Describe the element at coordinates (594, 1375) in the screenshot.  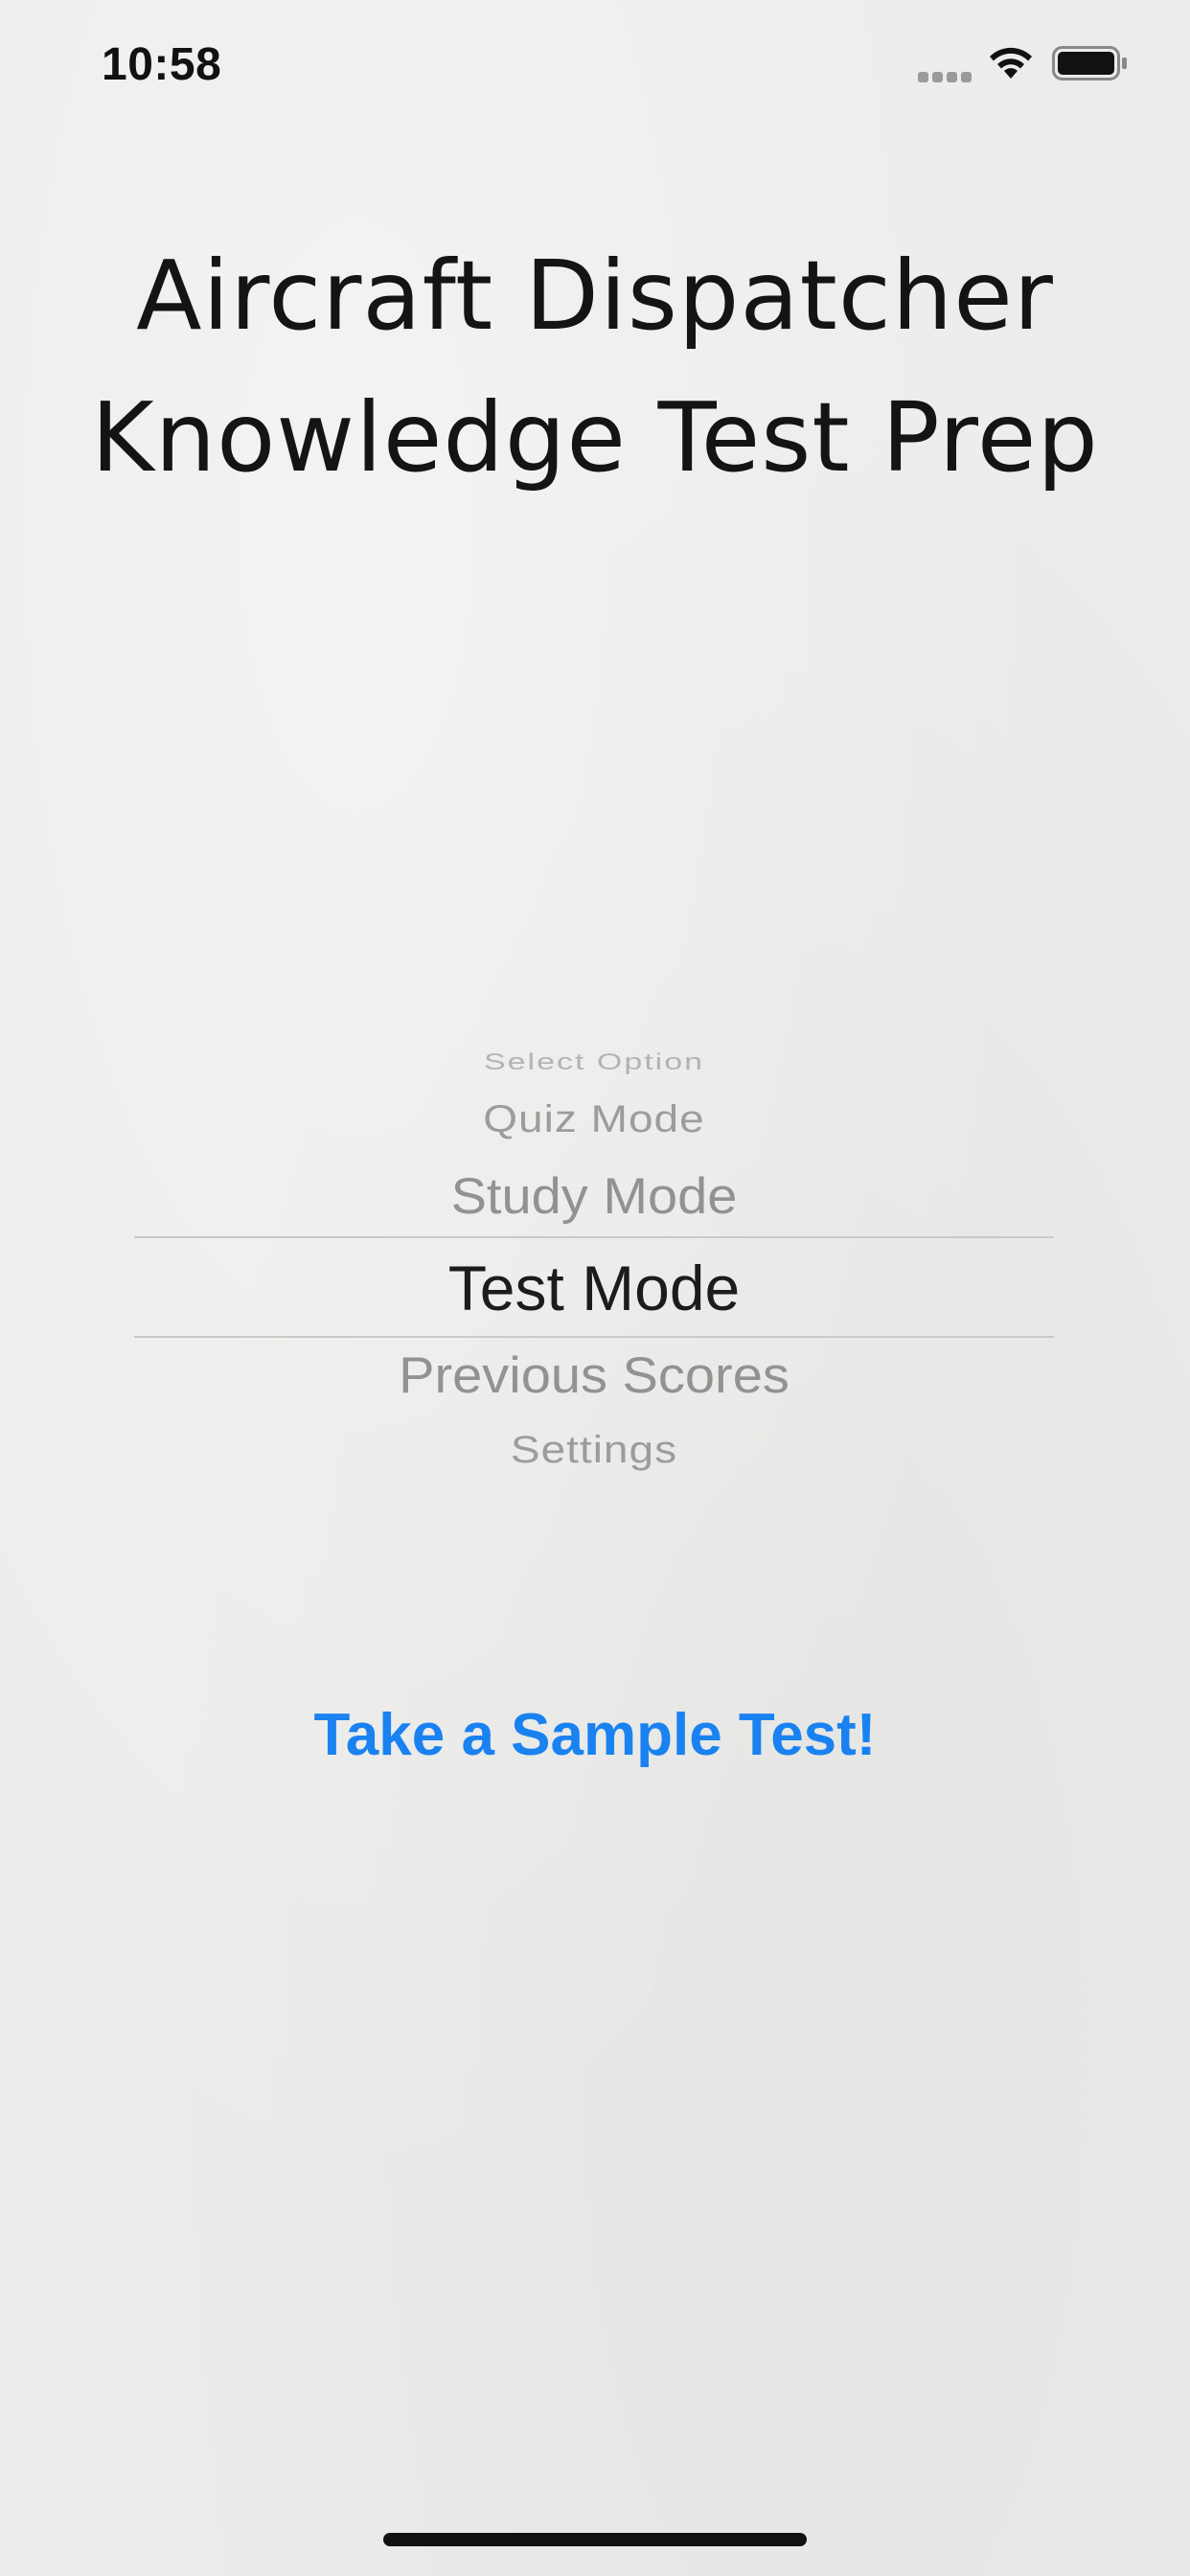
I see `picker-option-previous-scores: Previous Scores` at that location.